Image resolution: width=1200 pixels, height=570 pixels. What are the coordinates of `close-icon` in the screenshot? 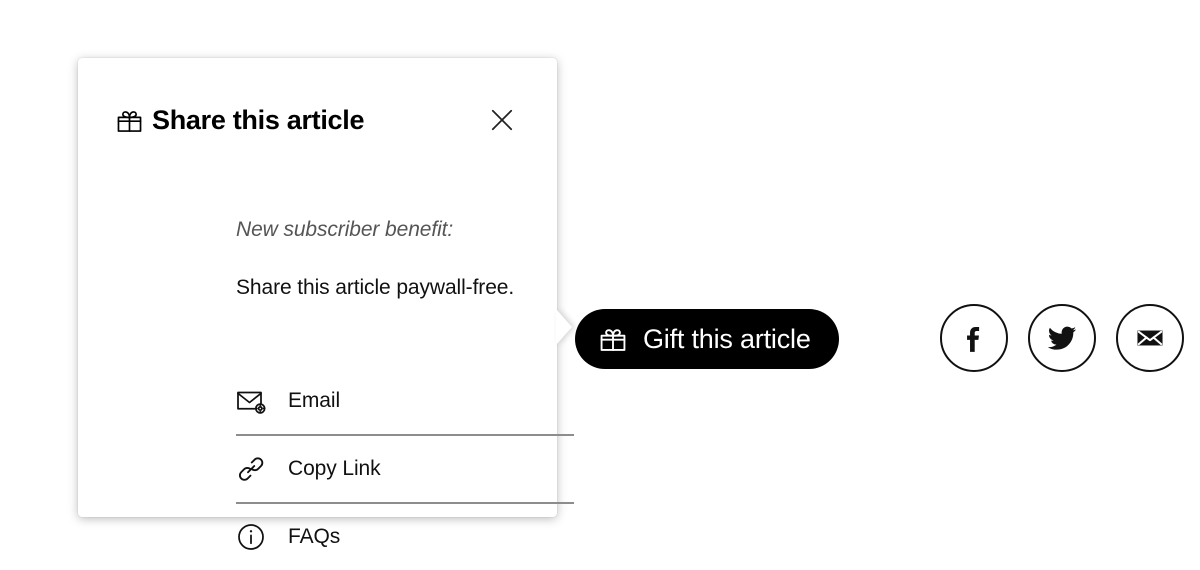 It's located at (502, 120).